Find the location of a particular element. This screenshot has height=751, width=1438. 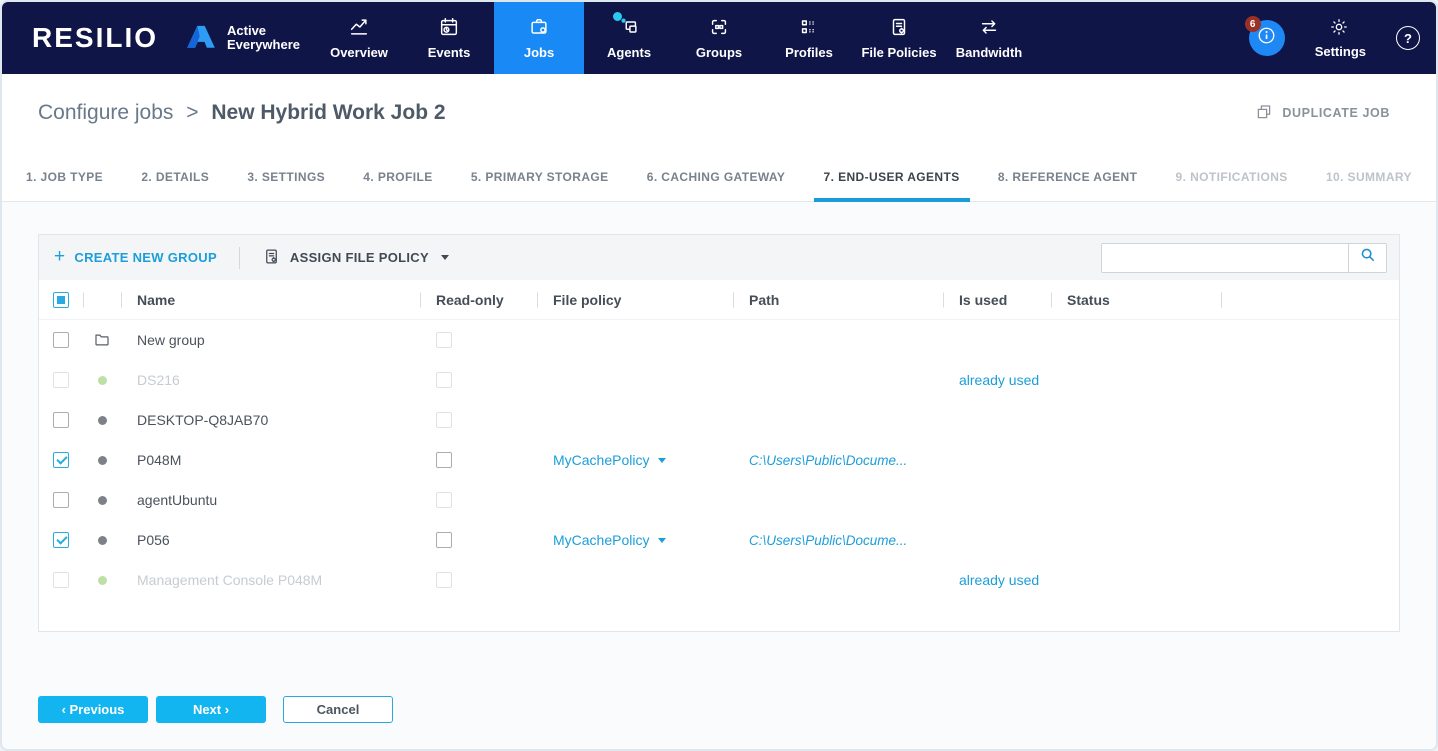

list-icon is located at coordinates (809, 27).